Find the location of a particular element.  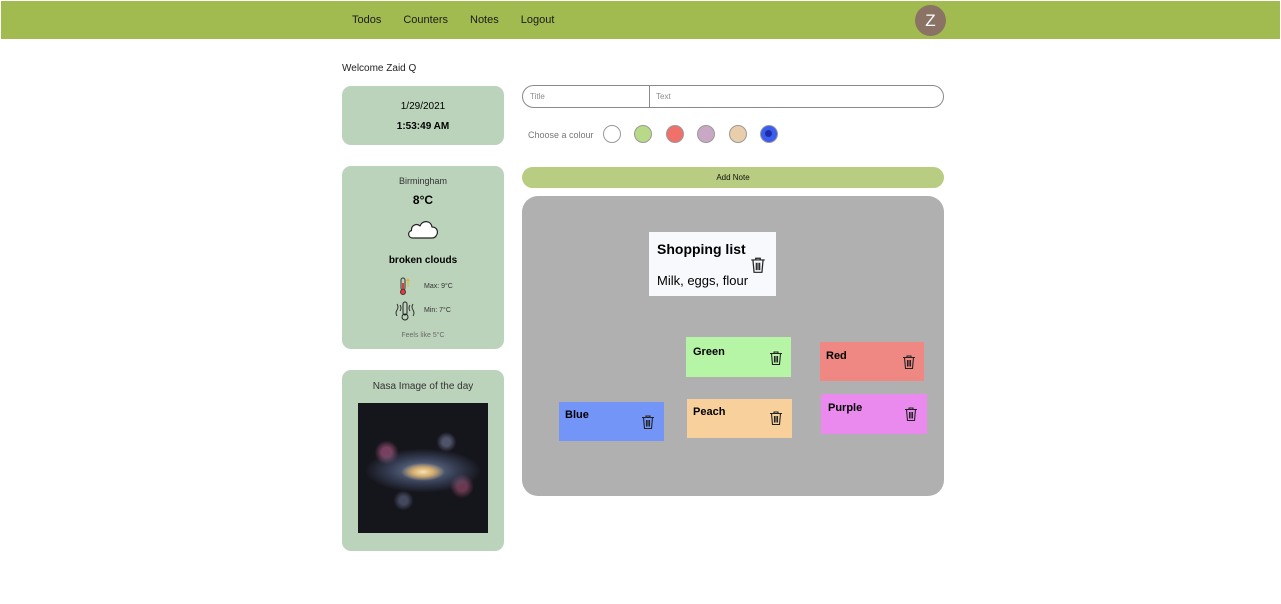

weather-feels-like: Feels like 5°C is located at coordinates (423, 335).